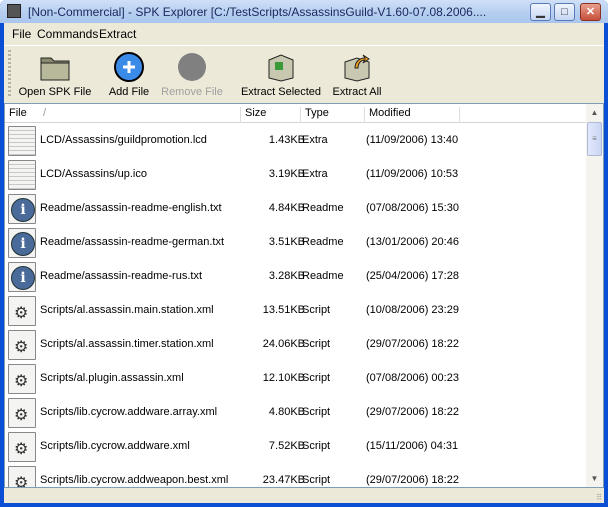  What do you see at coordinates (412, 174) in the screenshot?
I see `file-modified: (11/09/2006) 10:53` at bounding box center [412, 174].